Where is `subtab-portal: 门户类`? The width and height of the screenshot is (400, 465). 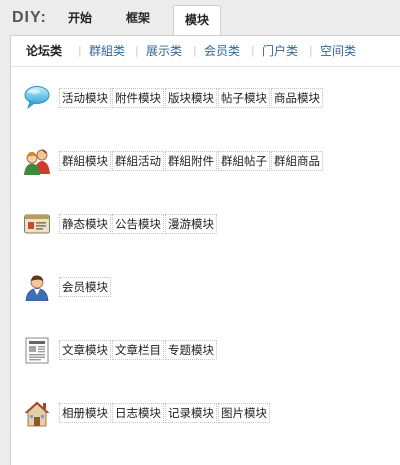 subtab-portal: 门户类 is located at coordinates (280, 51).